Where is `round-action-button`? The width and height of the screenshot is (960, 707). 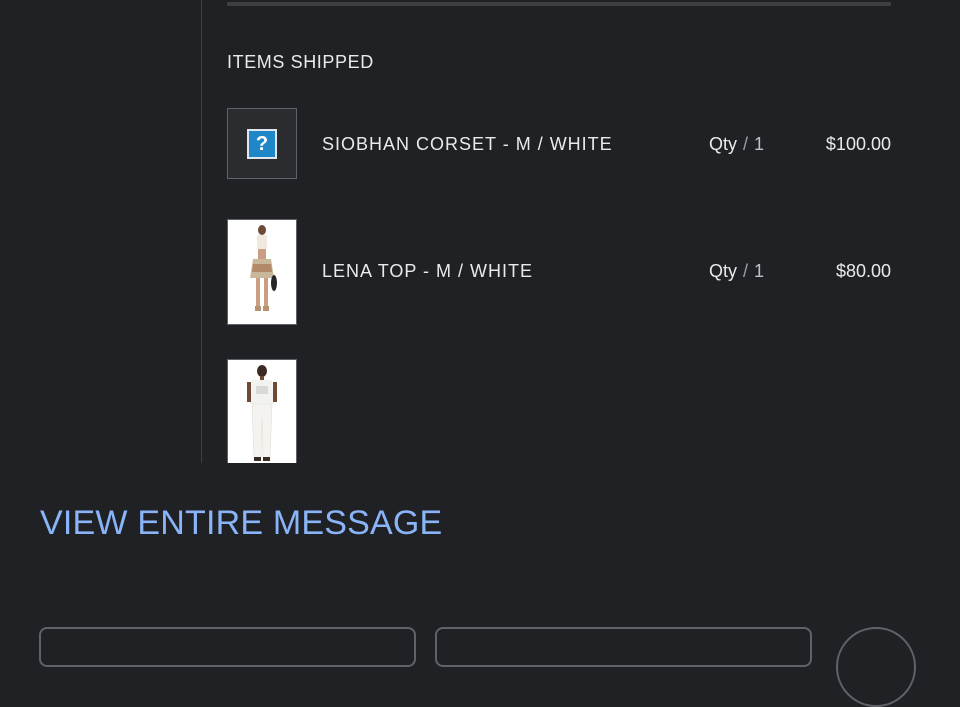
round-action-button is located at coordinates (876, 667).